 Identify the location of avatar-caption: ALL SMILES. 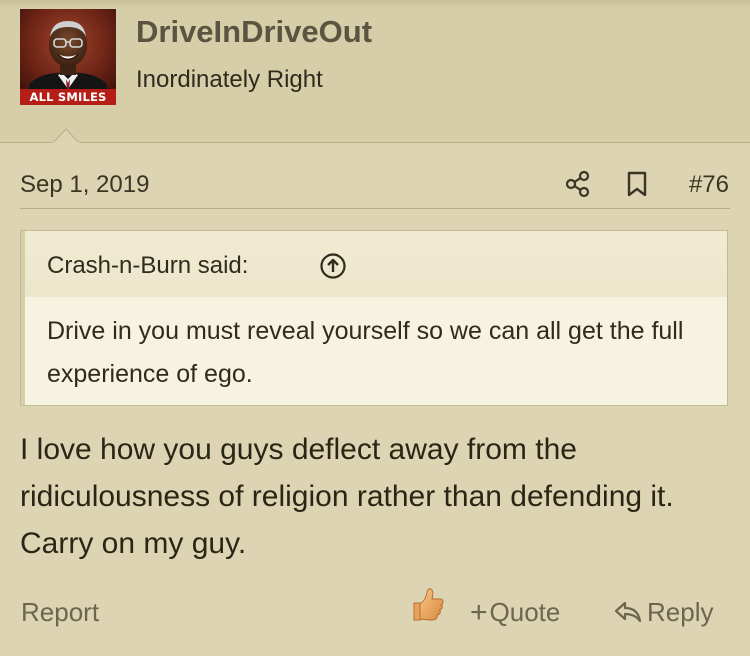
(68, 97).